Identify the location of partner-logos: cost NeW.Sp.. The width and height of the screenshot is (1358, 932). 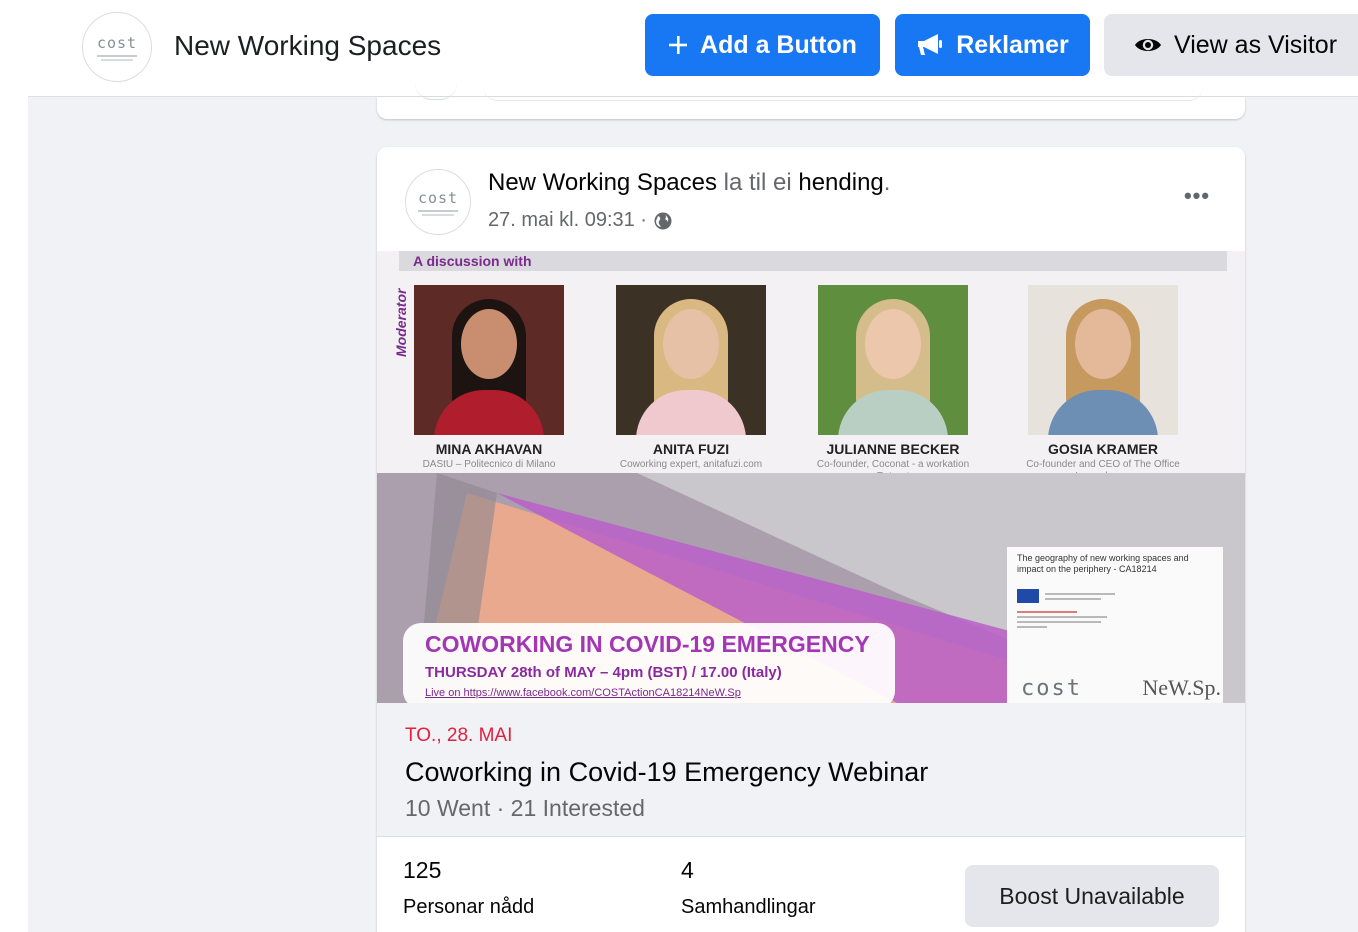
(1121, 688).